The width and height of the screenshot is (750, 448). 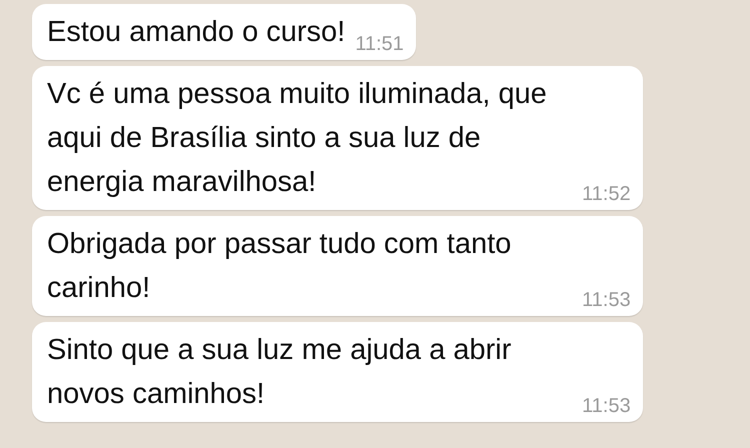 What do you see at coordinates (606, 194) in the screenshot?
I see `message-time: 11:52` at bounding box center [606, 194].